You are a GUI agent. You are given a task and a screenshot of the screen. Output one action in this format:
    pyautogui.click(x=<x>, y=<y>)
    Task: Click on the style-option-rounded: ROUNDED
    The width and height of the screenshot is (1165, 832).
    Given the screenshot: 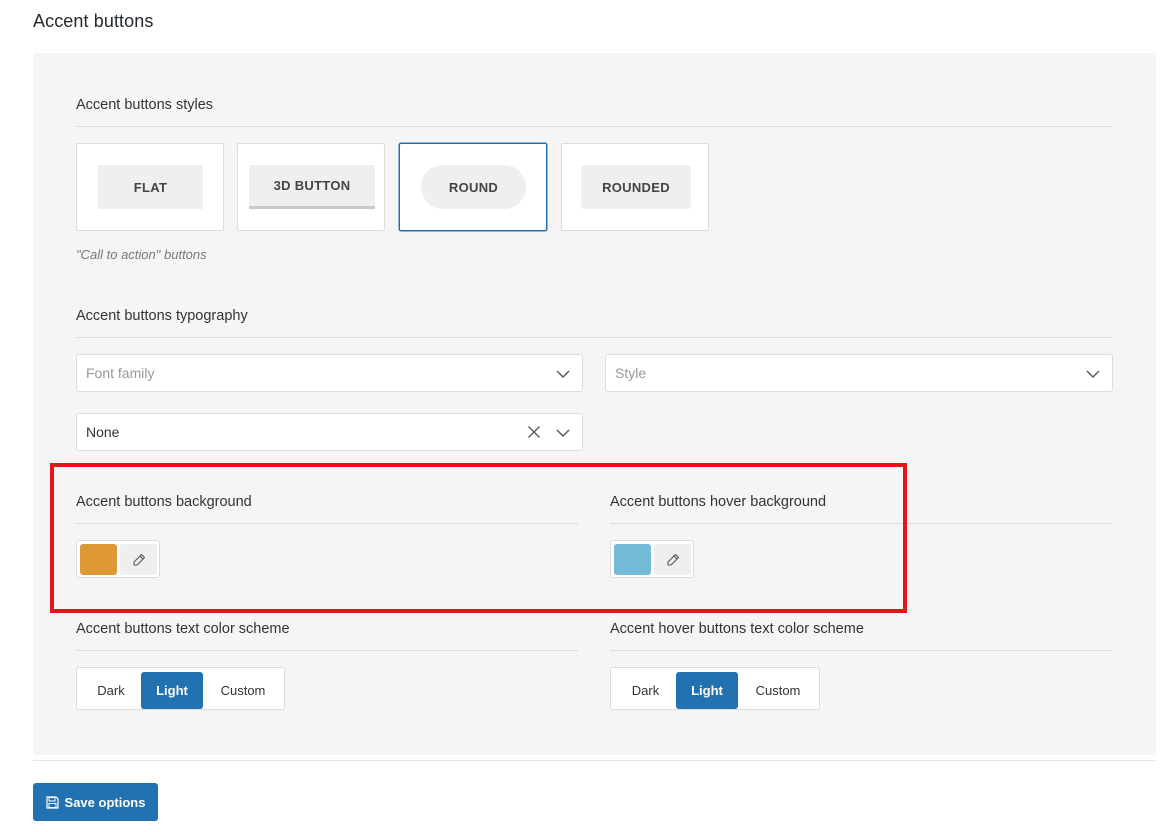 What is the action you would take?
    pyautogui.click(x=635, y=187)
    